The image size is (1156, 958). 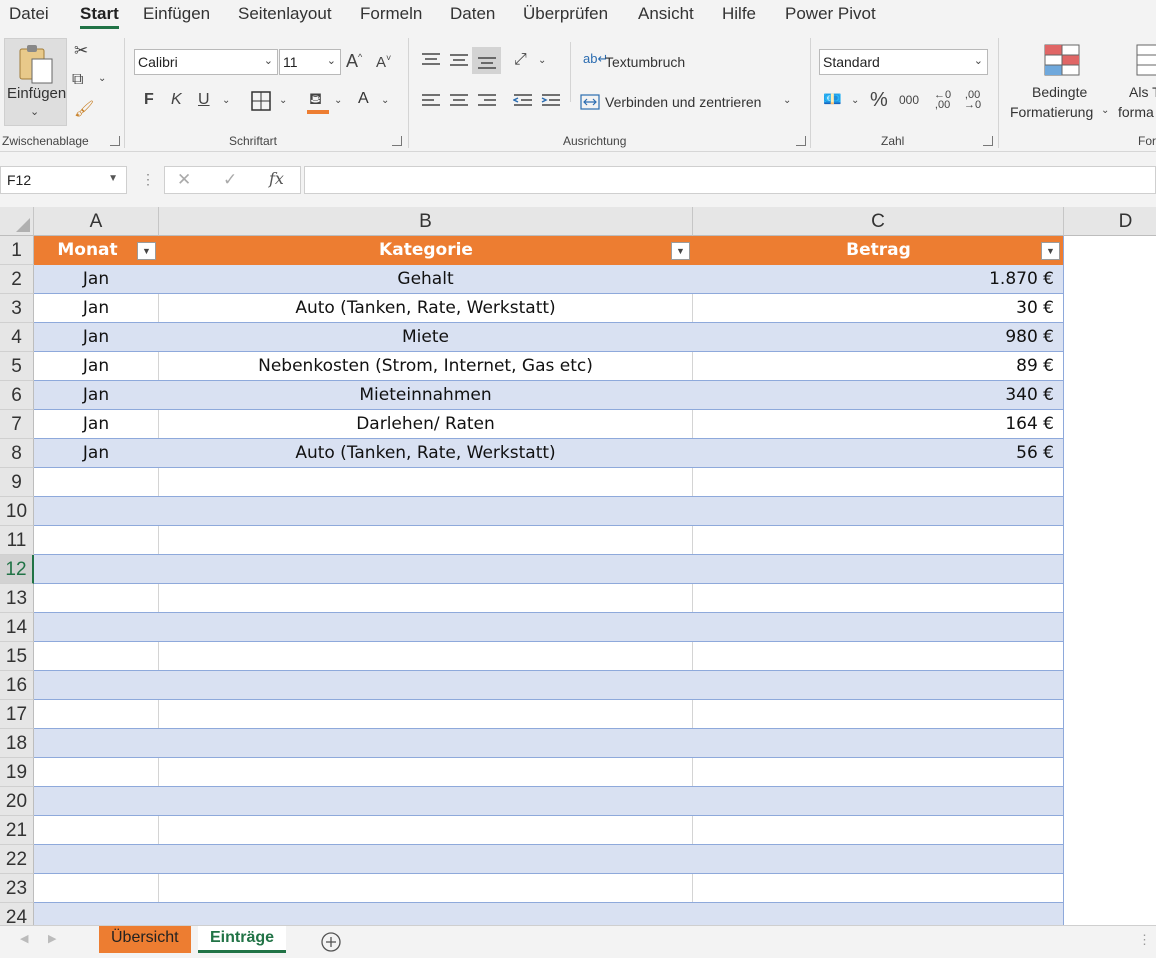 What do you see at coordinates (17, 453) in the screenshot?
I see `row-header: 8` at bounding box center [17, 453].